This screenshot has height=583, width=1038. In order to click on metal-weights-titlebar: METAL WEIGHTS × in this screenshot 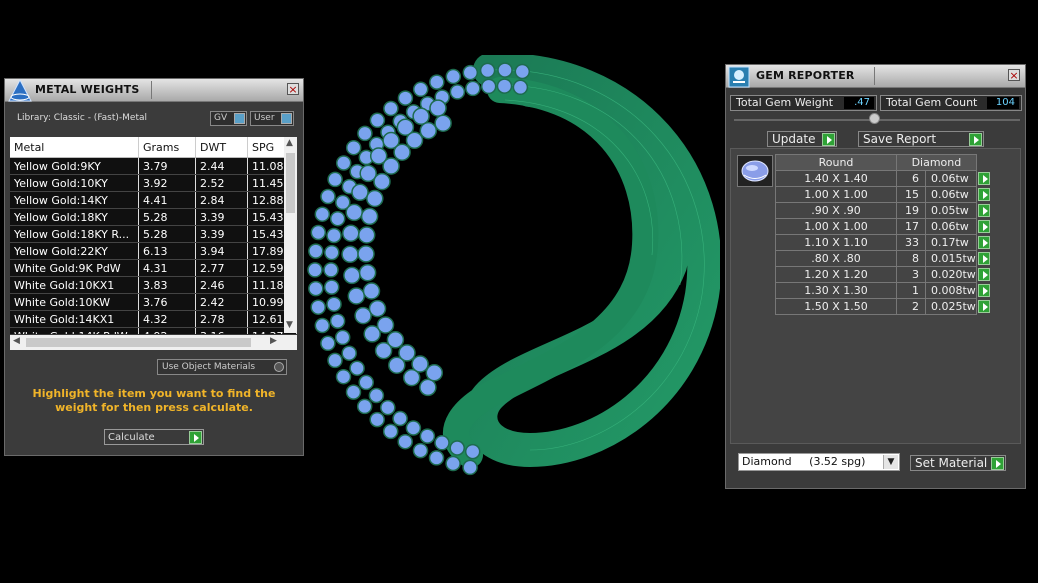, I will do `click(154, 90)`.